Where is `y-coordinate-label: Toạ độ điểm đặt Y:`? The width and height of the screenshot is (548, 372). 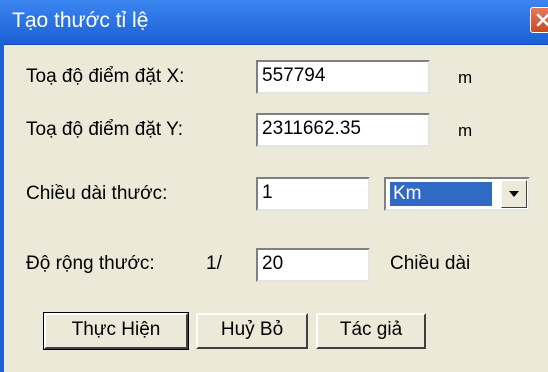
y-coordinate-label: Toạ độ điểm đặt Y: is located at coordinates (105, 129).